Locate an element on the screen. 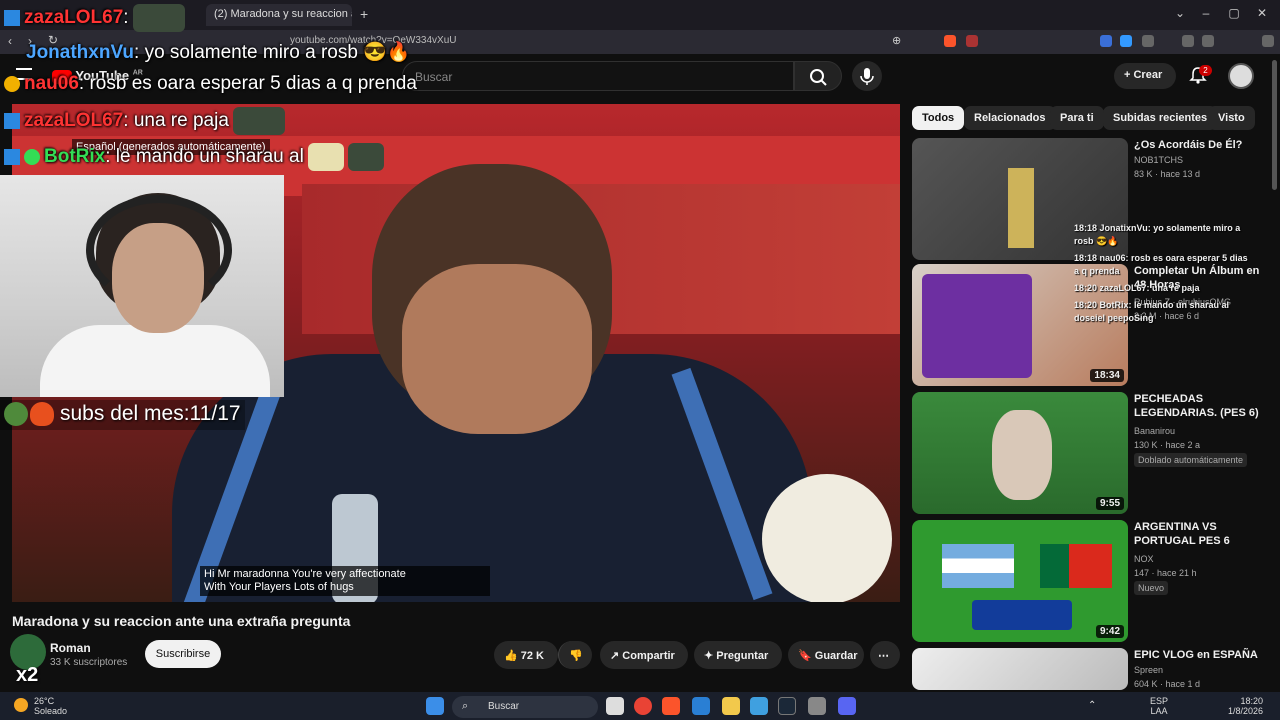 The image size is (1280, 720). page-scrollbar is located at coordinates (1274, 125).